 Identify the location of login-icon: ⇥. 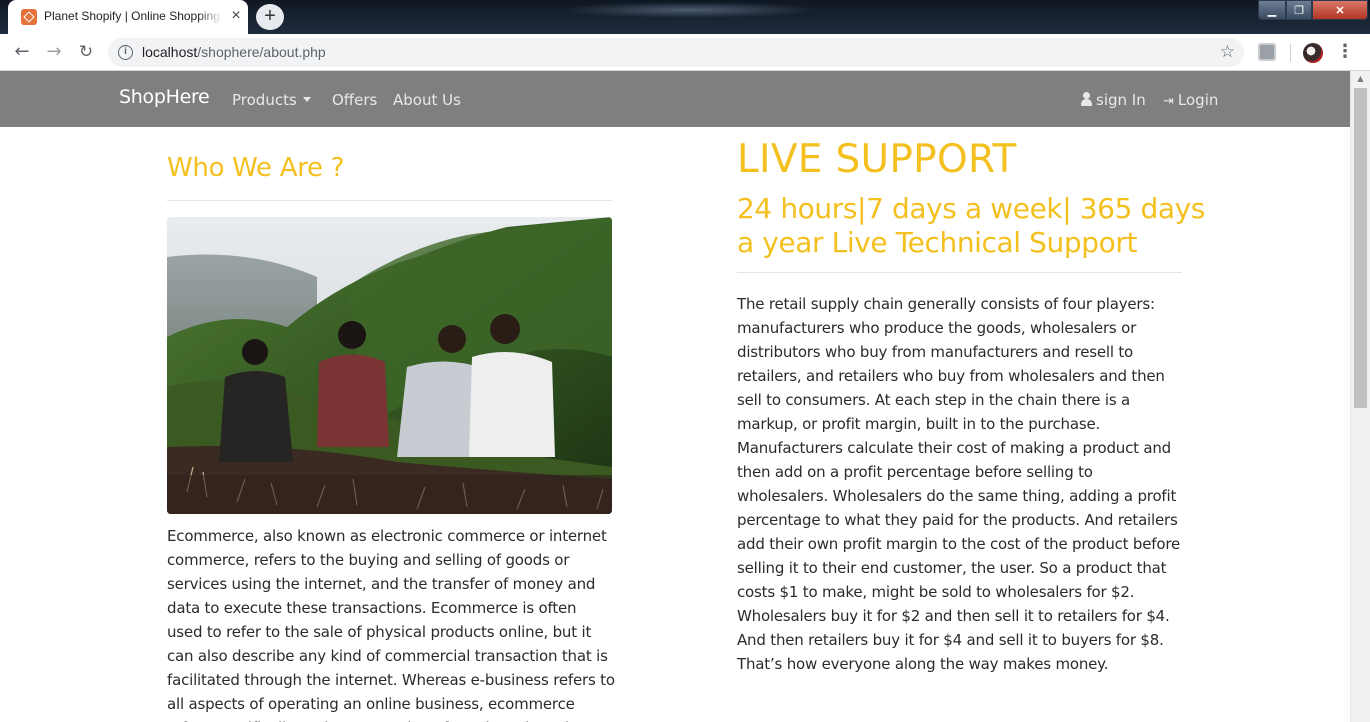
(1168, 101).